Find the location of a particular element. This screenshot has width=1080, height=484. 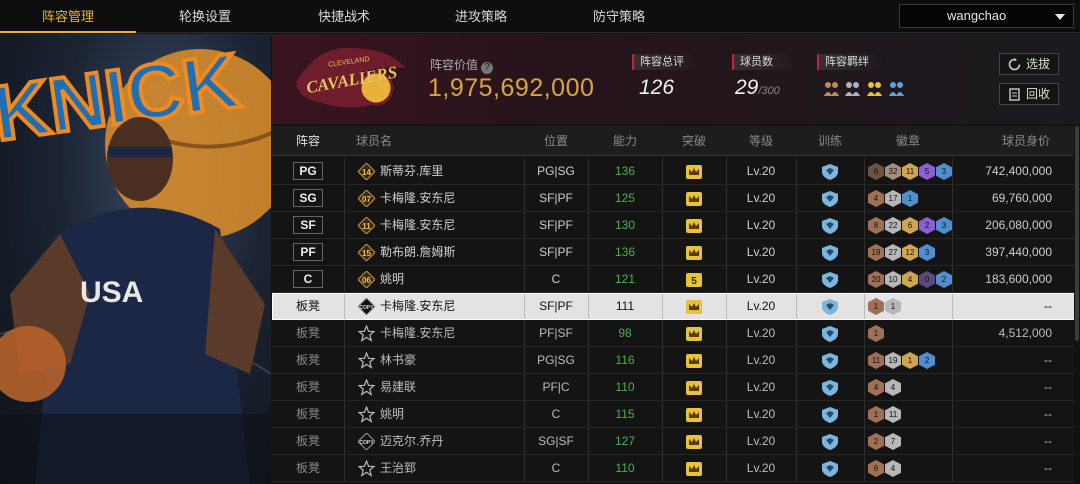

position: PG|SG is located at coordinates (556, 360).